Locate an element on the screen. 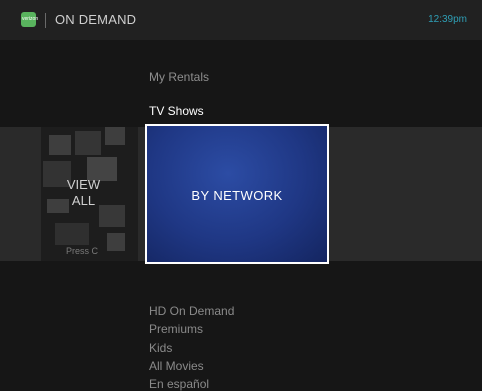 This screenshot has height=391, width=482. menu-item-my-rentals: My Rentals is located at coordinates (179, 77).